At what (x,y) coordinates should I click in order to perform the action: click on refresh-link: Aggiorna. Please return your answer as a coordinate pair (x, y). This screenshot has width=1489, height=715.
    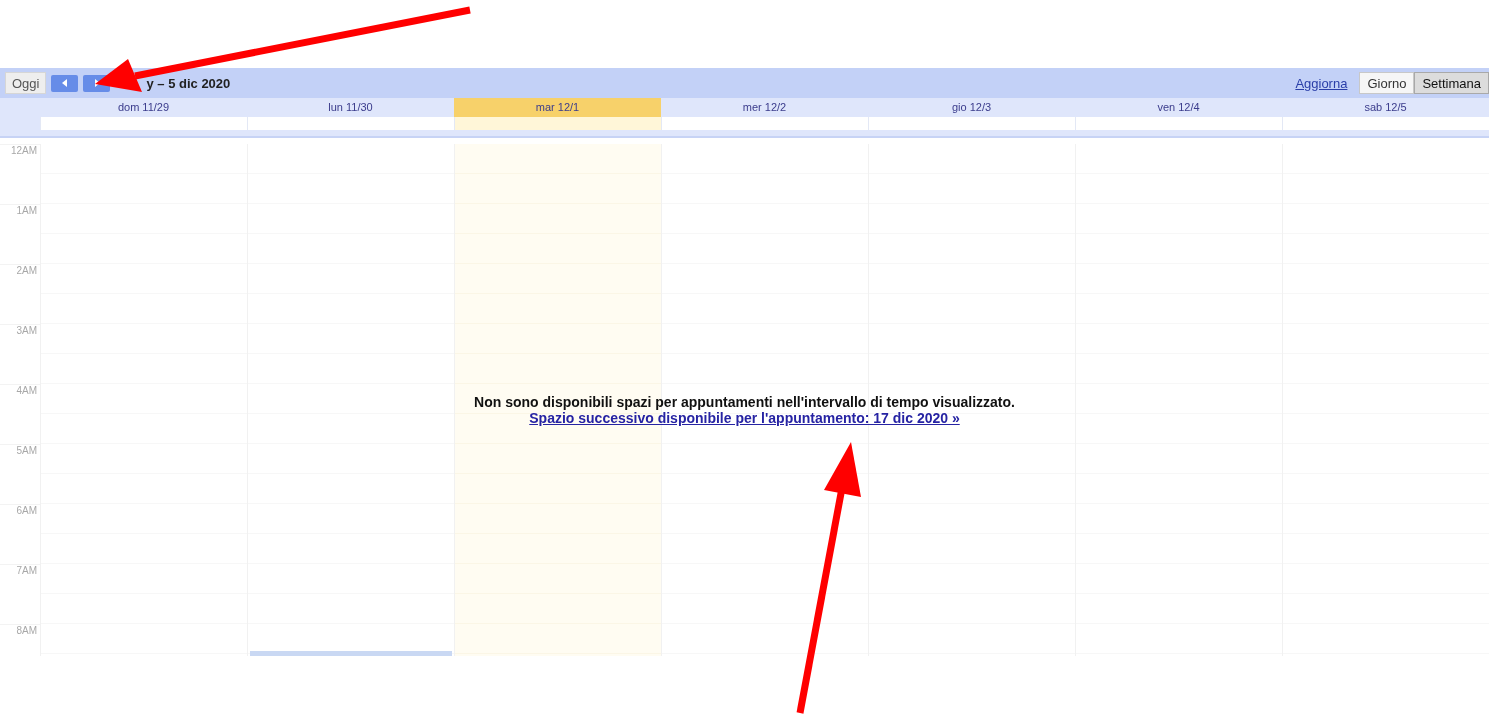
    Looking at the image, I should click on (1321, 83).